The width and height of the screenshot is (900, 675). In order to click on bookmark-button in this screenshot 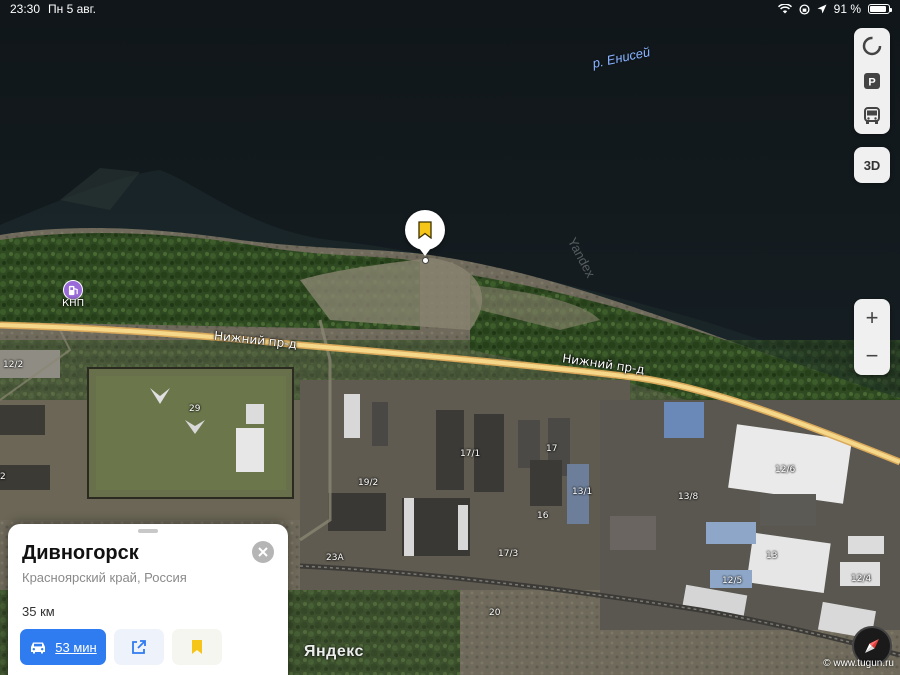, I will do `click(197, 647)`.